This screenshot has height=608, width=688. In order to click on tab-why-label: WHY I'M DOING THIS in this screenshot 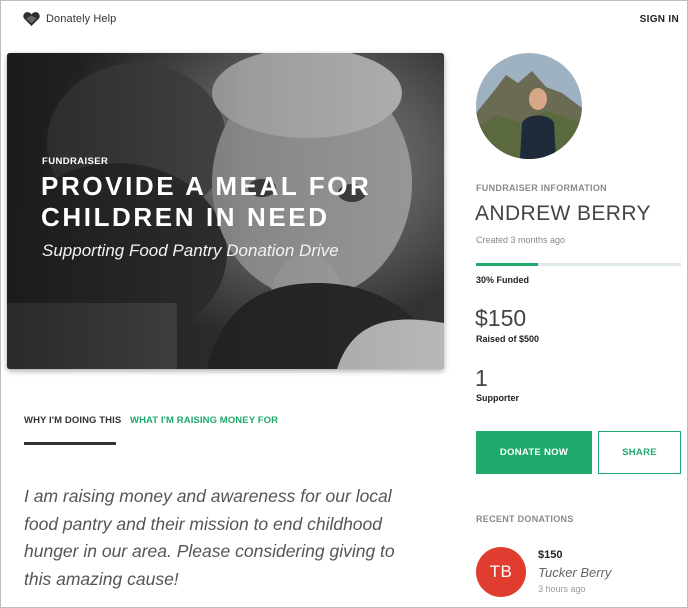, I will do `click(73, 420)`.